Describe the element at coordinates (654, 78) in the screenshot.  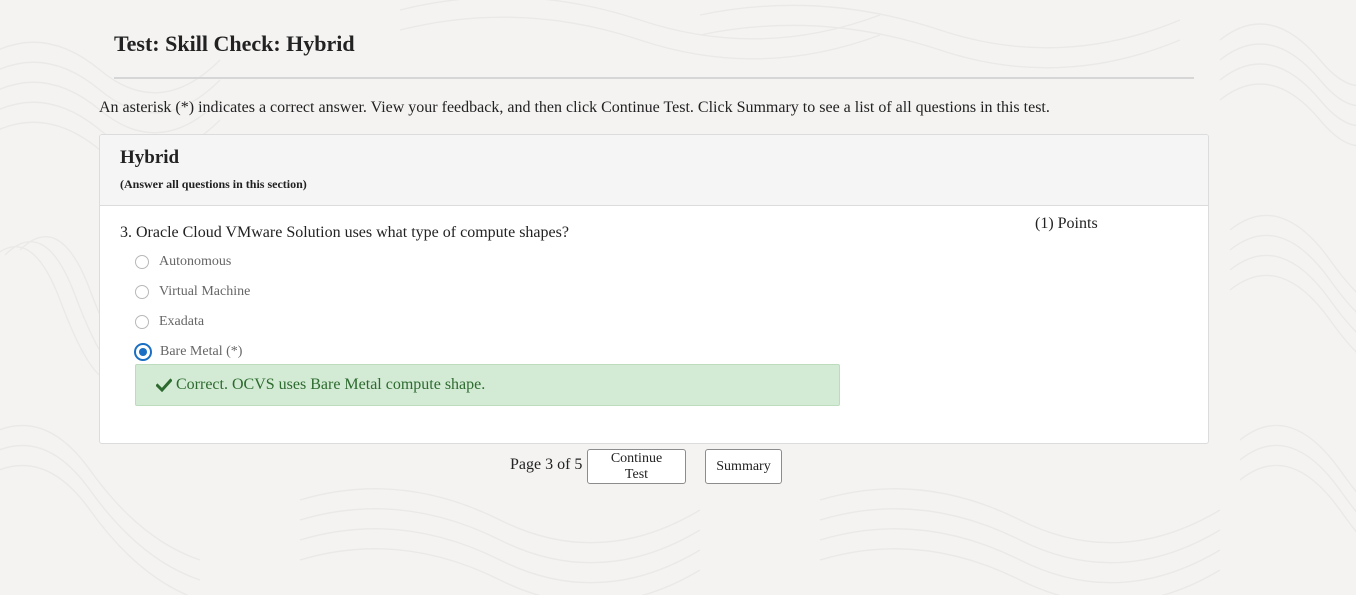
I see `title-divider` at that location.